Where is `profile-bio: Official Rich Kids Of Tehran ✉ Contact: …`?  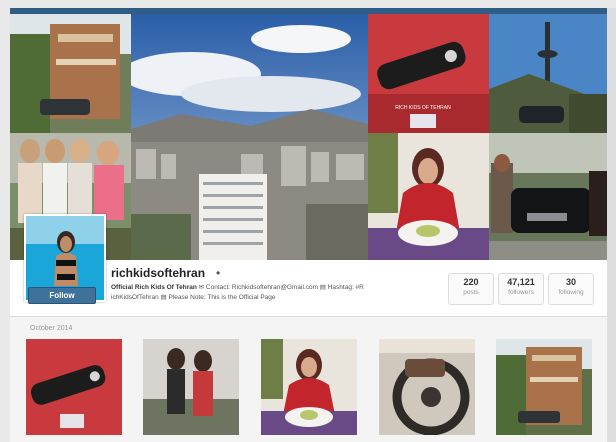
profile-bio: Official Rich Kids Of Tehran ✉ Contact: … is located at coordinates (261, 293).